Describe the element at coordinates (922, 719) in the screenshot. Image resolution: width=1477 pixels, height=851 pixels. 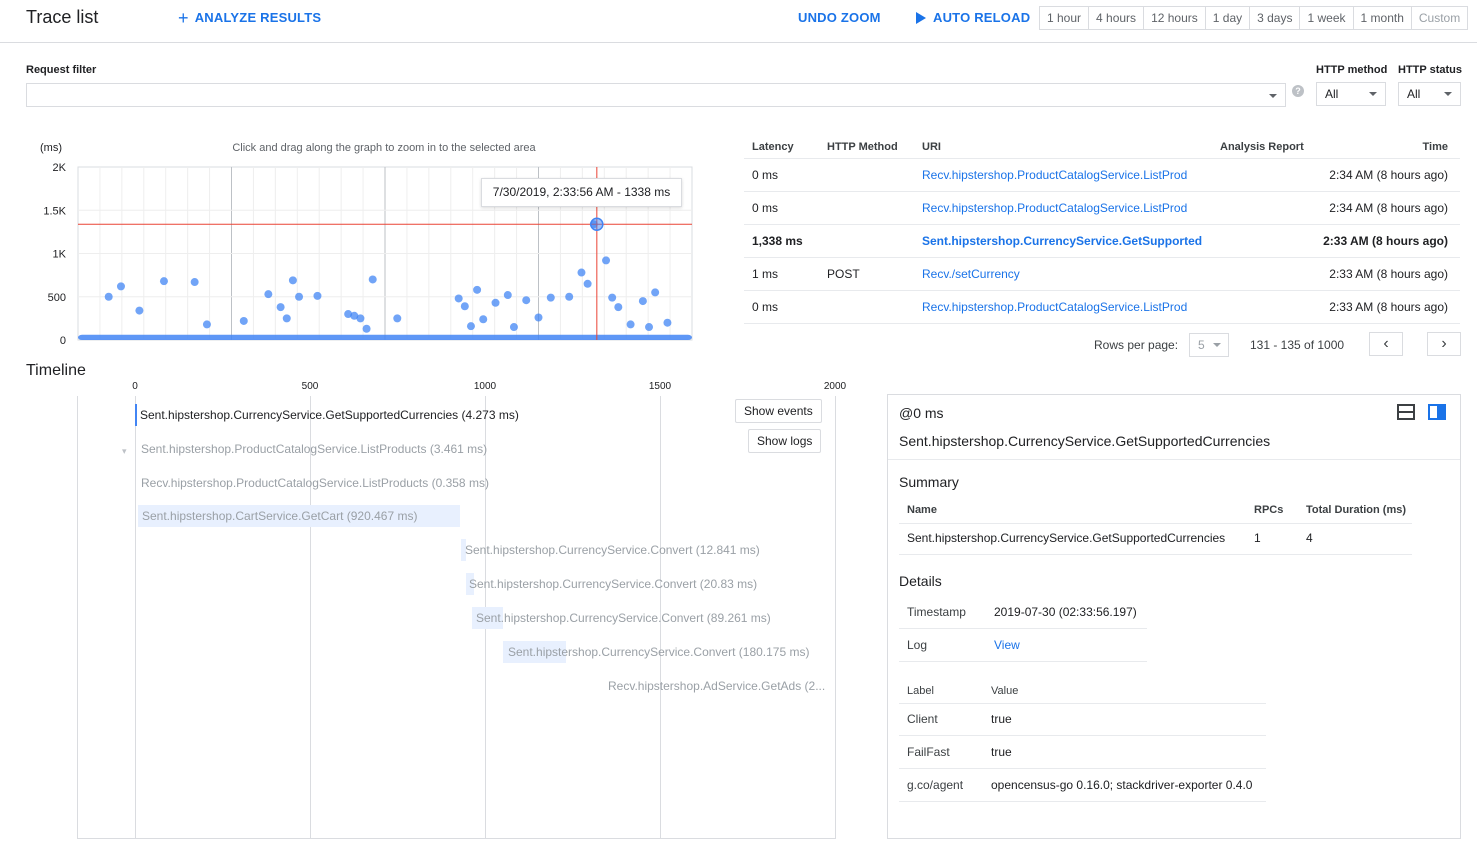
I see `label-key: Client` at that location.